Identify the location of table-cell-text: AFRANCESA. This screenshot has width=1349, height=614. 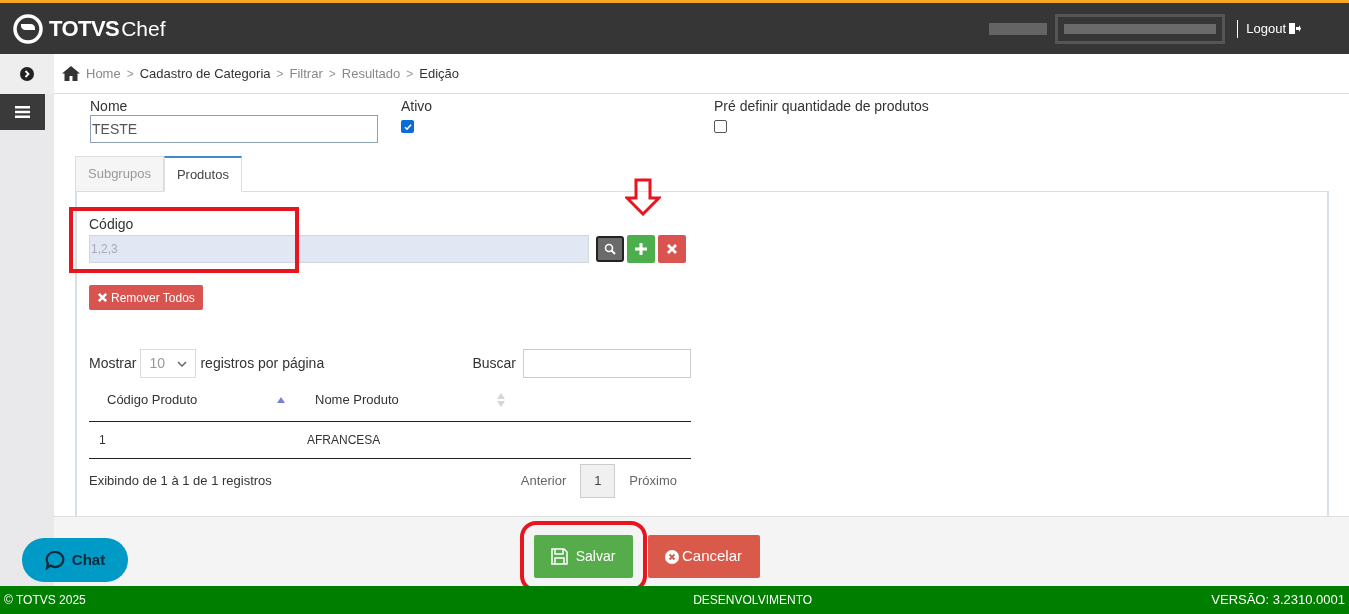
(344, 440).